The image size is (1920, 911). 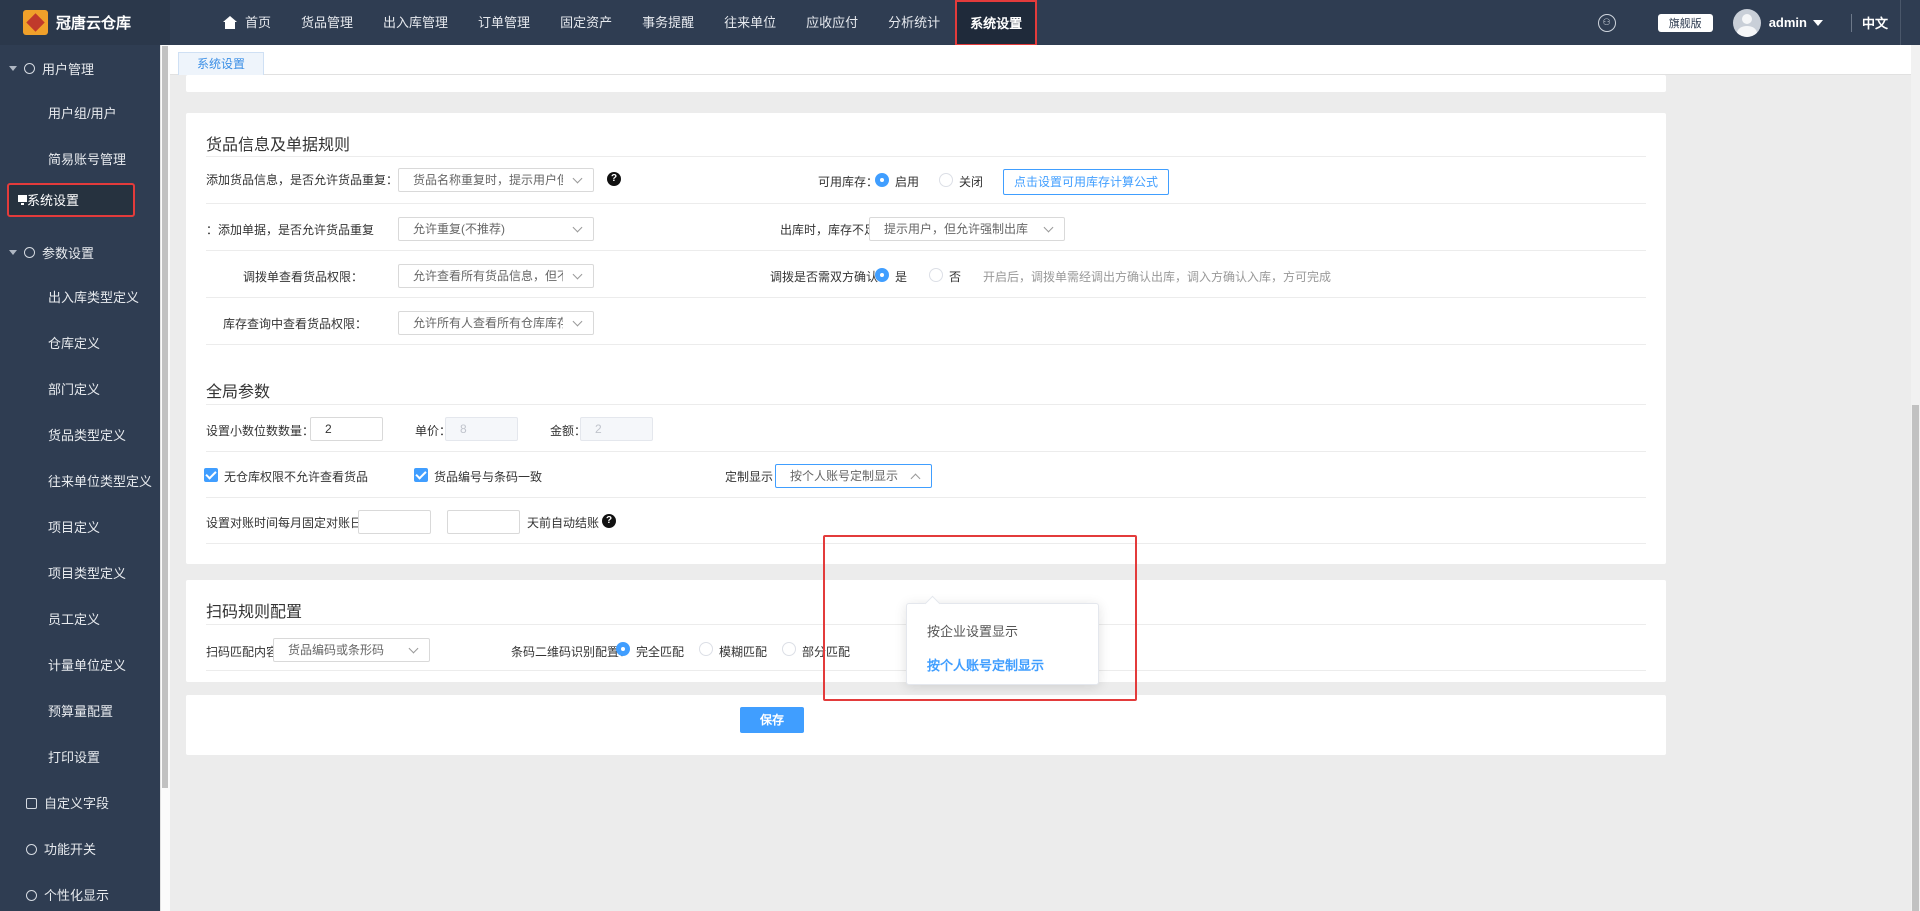 I want to click on nav-reminders: 事务提醒, so click(x=668, y=22).